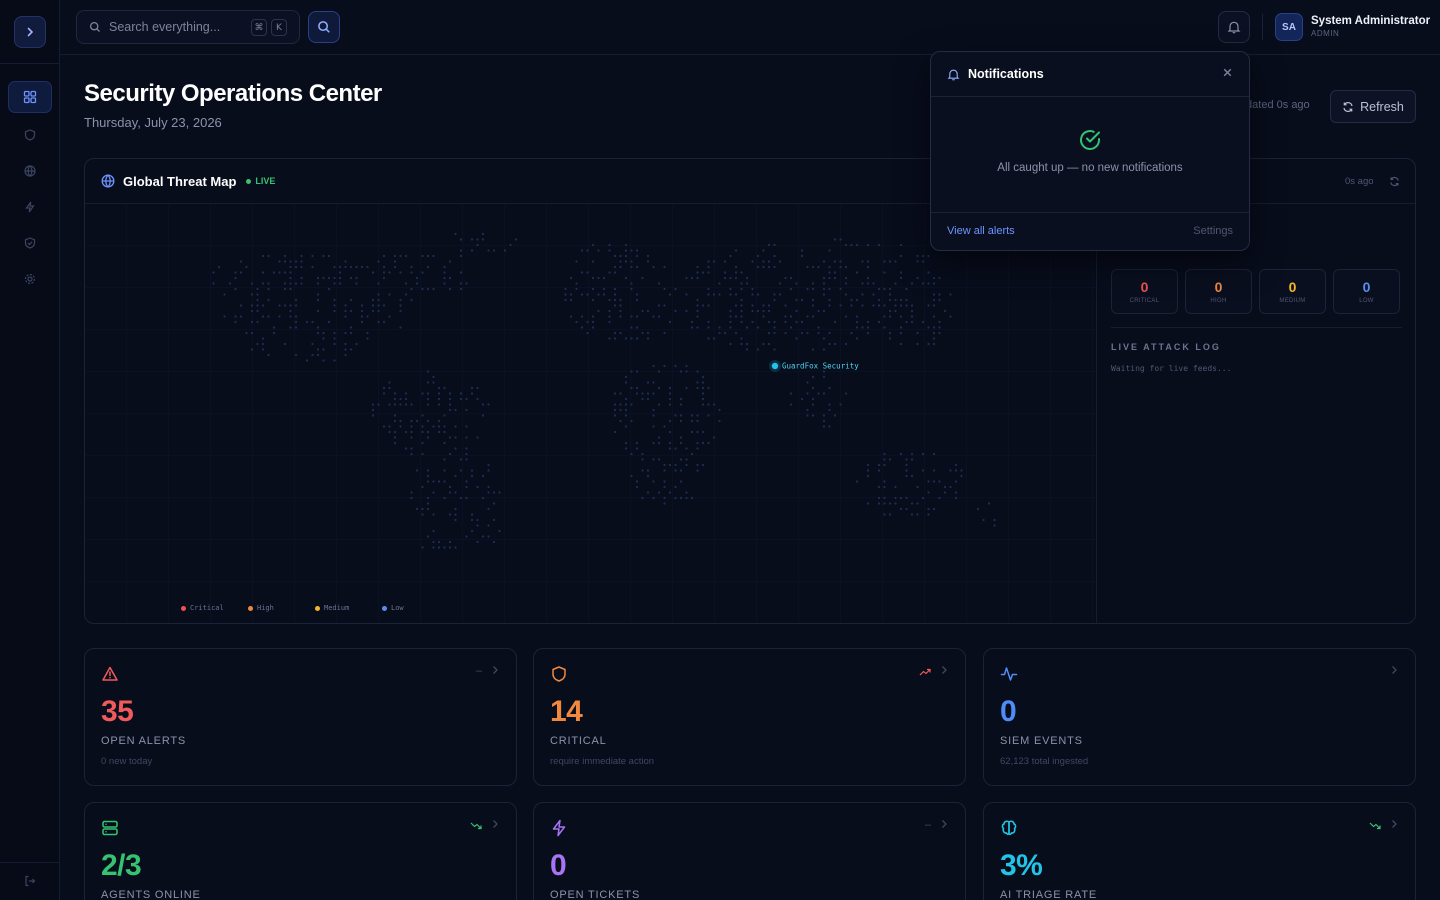  Describe the element at coordinates (30, 97) in the screenshot. I see `sidebar-item-dashboard` at that location.